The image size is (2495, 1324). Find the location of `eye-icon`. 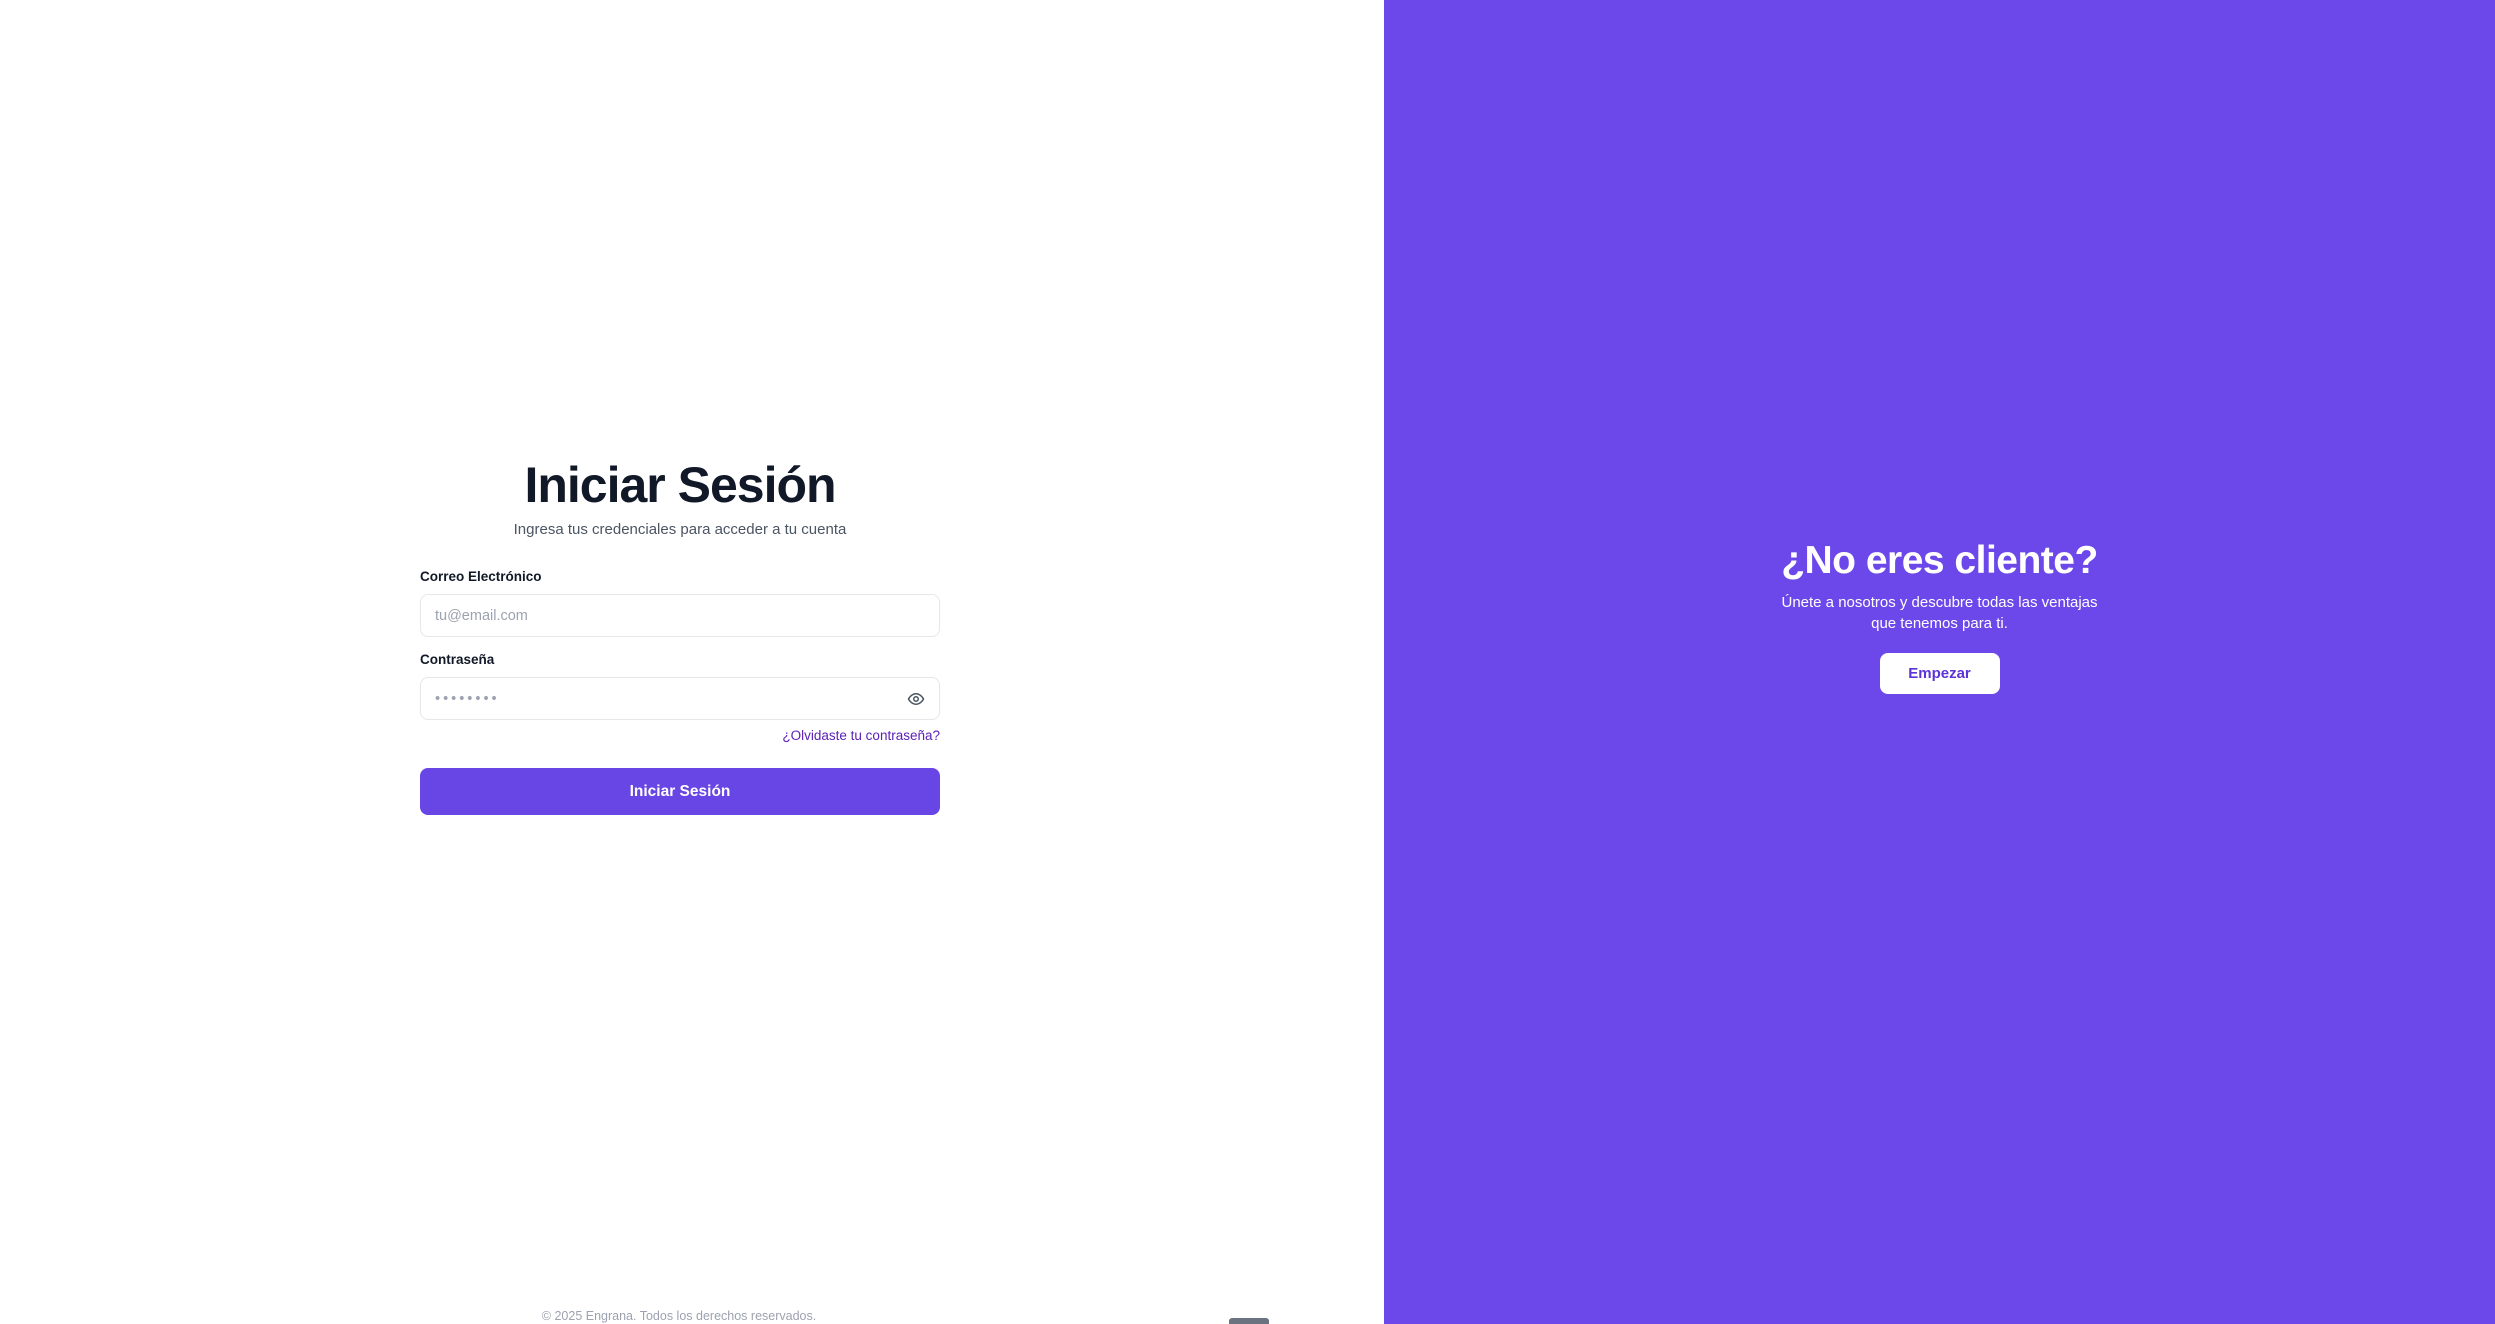

eye-icon is located at coordinates (916, 699).